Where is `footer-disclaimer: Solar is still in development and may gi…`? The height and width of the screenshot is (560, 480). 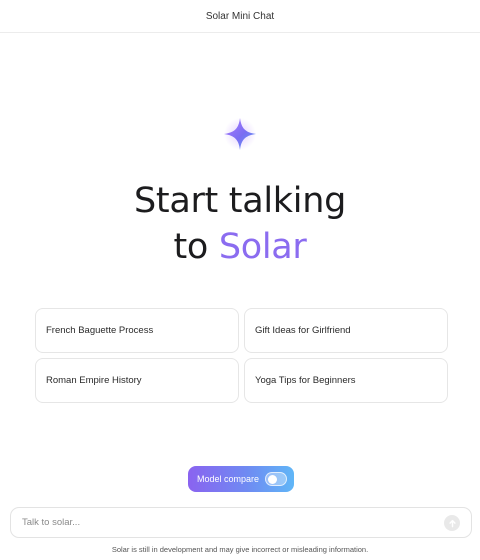
footer-disclaimer: Solar is still in development and may gi… is located at coordinates (240, 549).